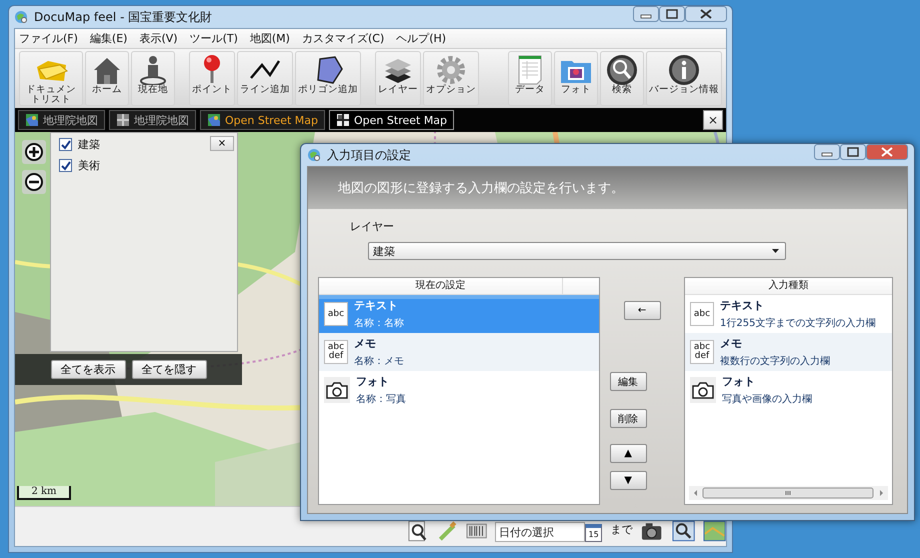 The height and width of the screenshot is (558, 920). What do you see at coordinates (714, 531) in the screenshot?
I see `map-icon` at bounding box center [714, 531].